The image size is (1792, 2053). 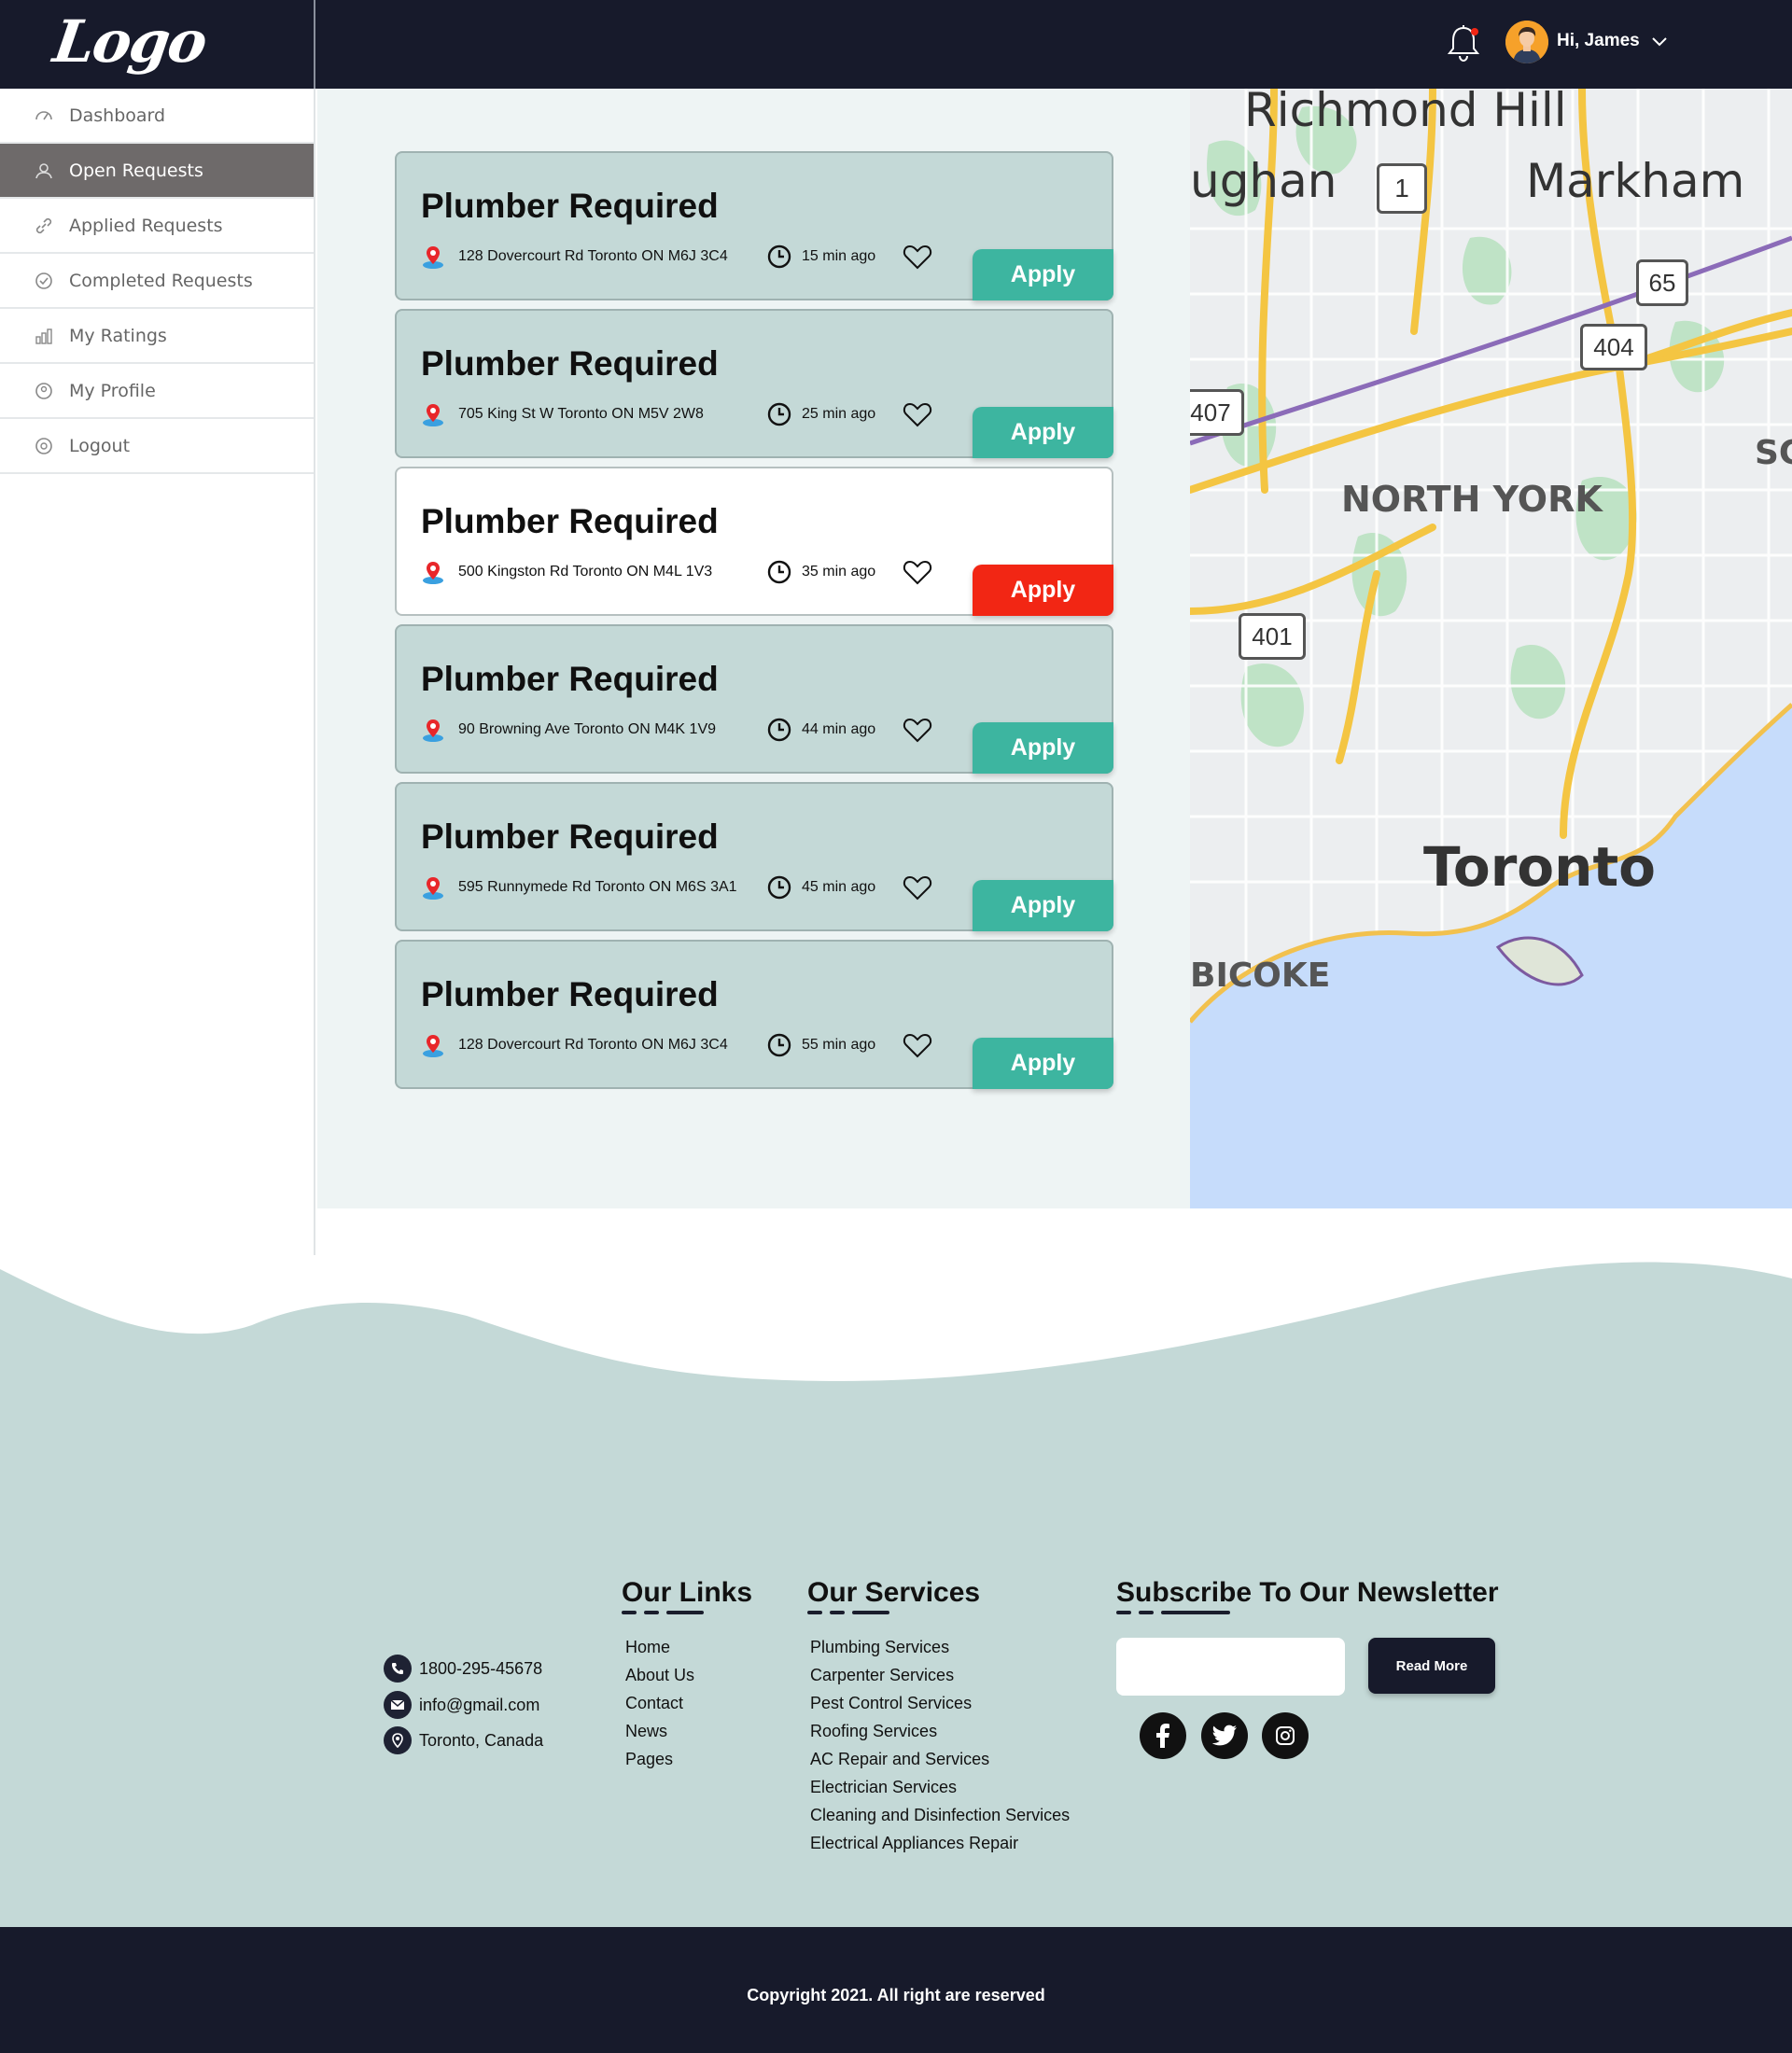 I want to click on sidebar-item-applied-requests: Applied Requests, so click(x=157, y=226).